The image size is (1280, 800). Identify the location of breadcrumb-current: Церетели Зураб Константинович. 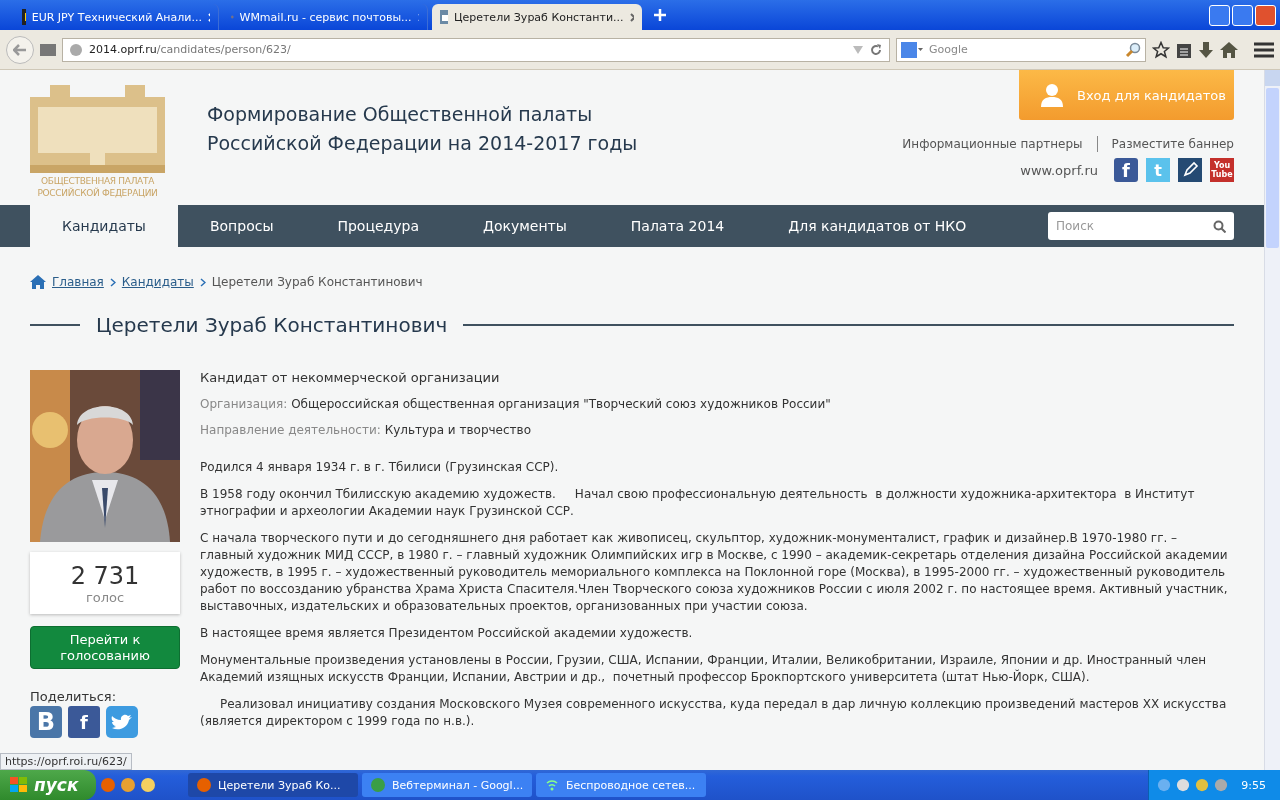
(317, 282).